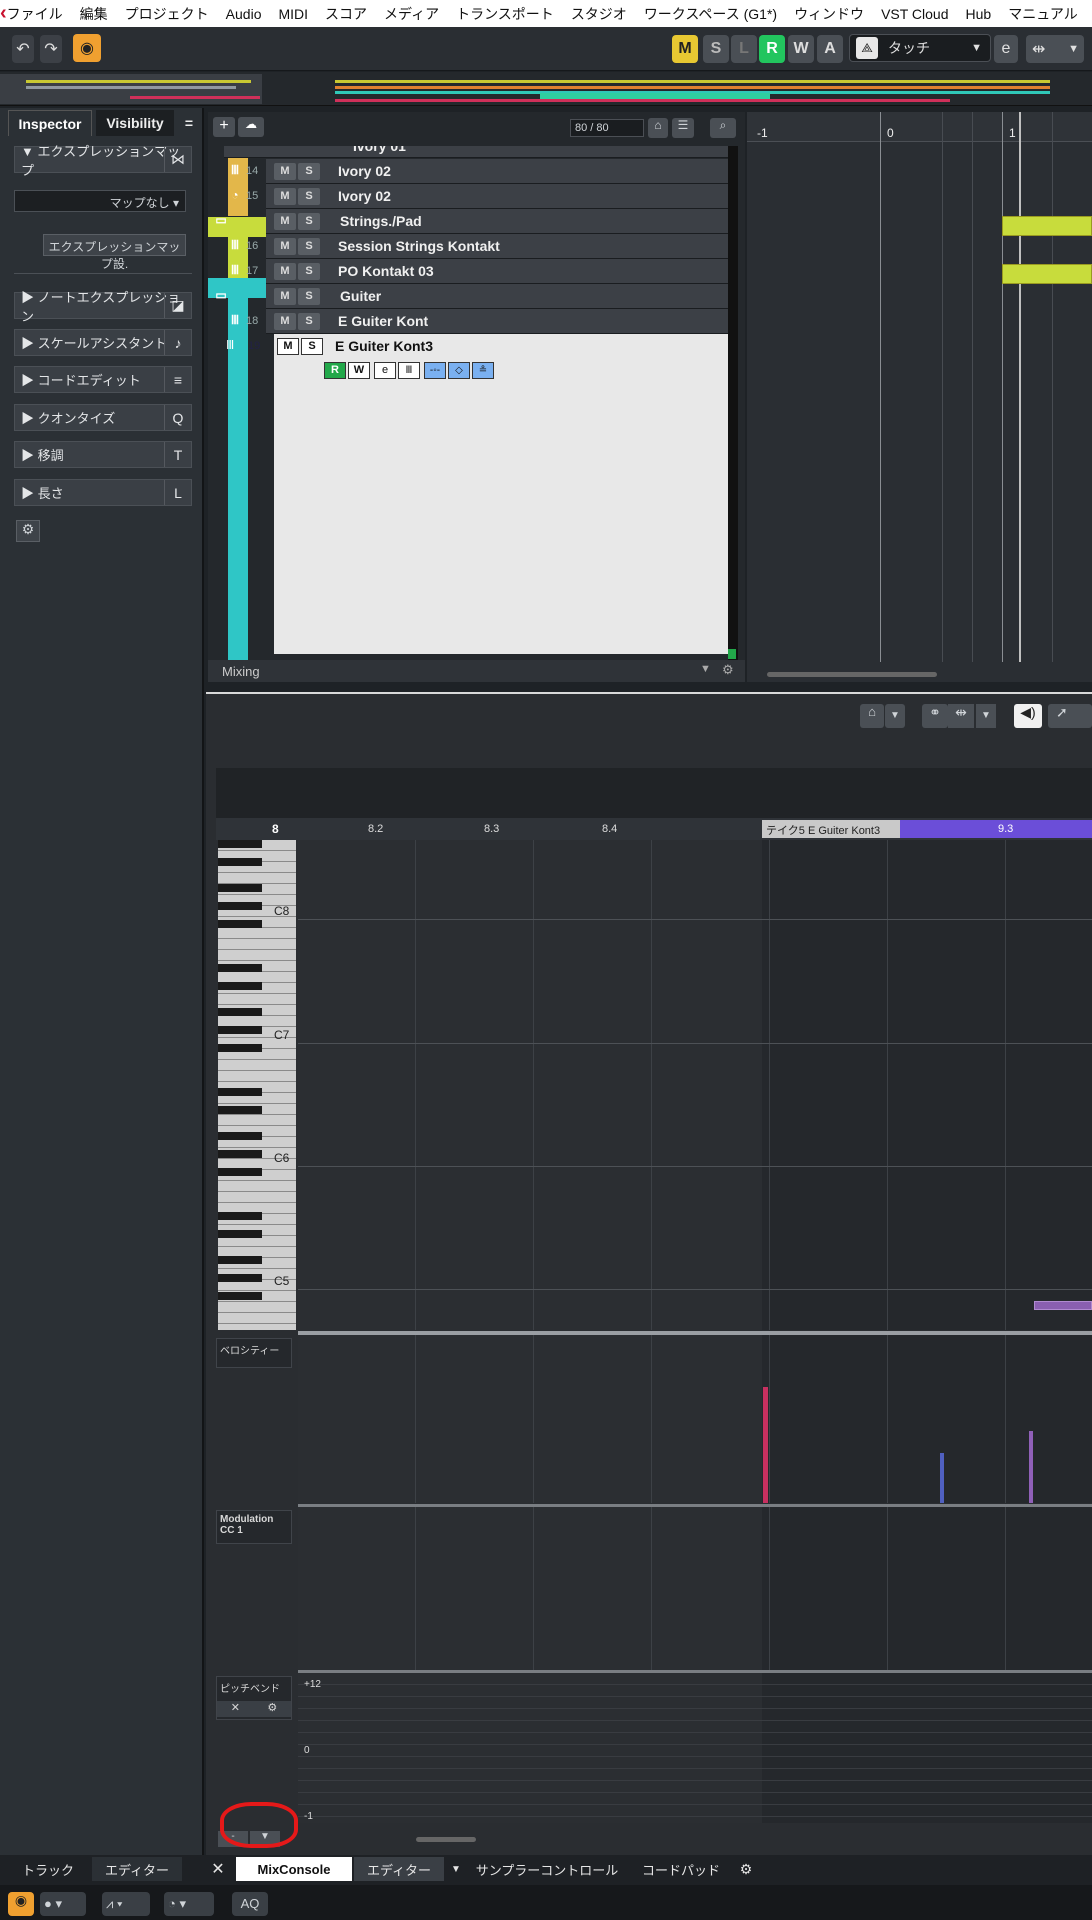  I want to click on selected-track-row: Ⅲ 19 M S E Guiter Kont3 R W e Ⅲ -◦- ◇ ≗, so click(481, 494).